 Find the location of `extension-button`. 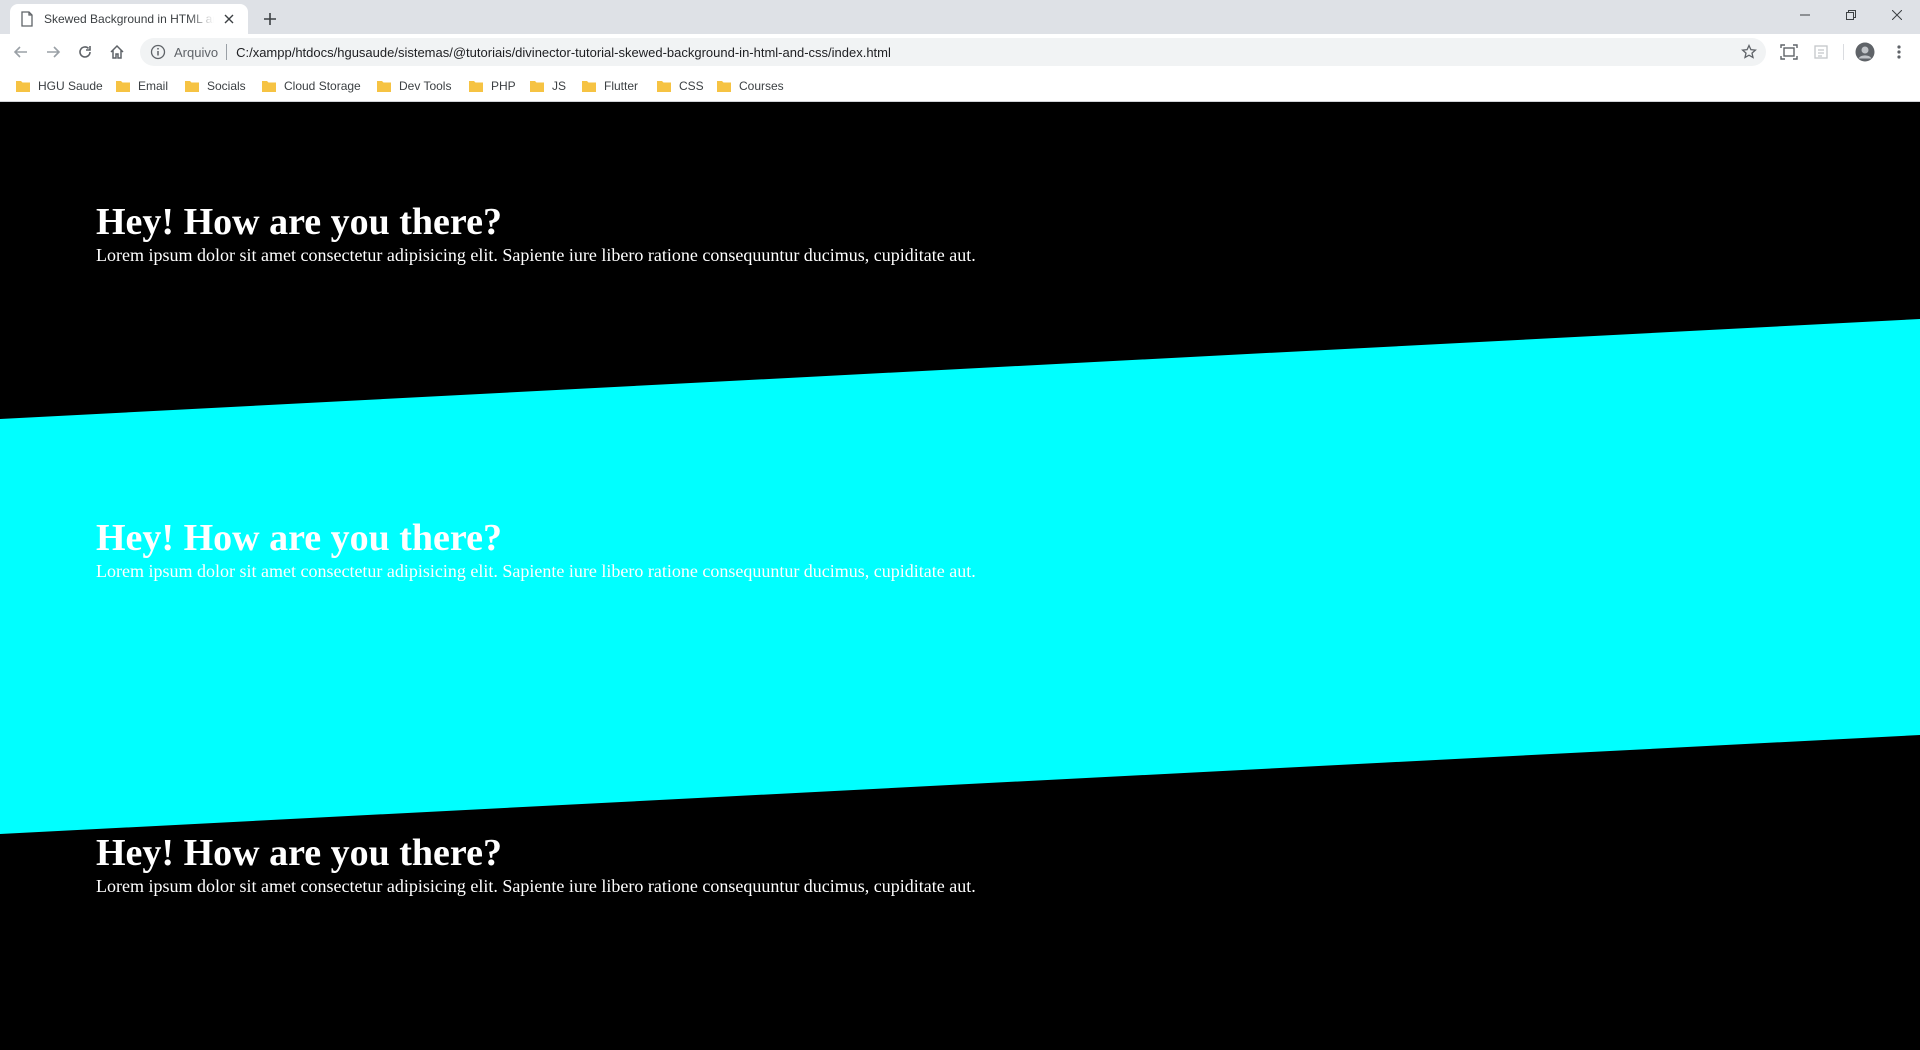

extension-button is located at coordinates (1821, 52).